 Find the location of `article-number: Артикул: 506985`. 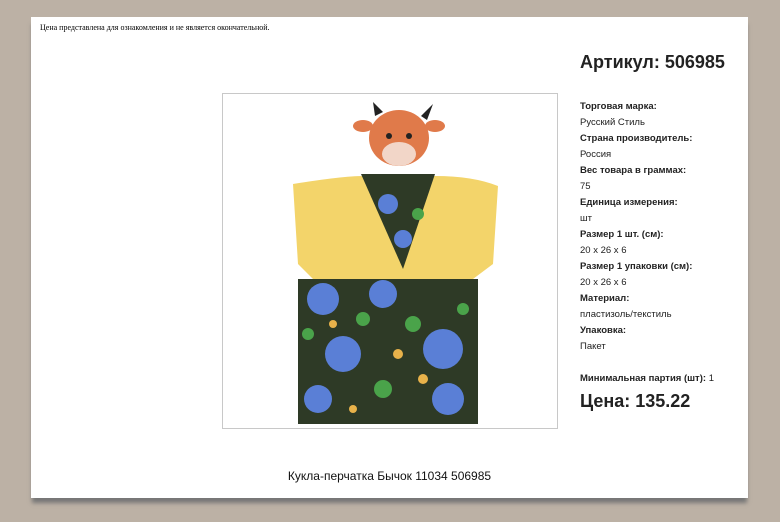

article-number: Артикул: 506985 is located at coordinates (652, 62).